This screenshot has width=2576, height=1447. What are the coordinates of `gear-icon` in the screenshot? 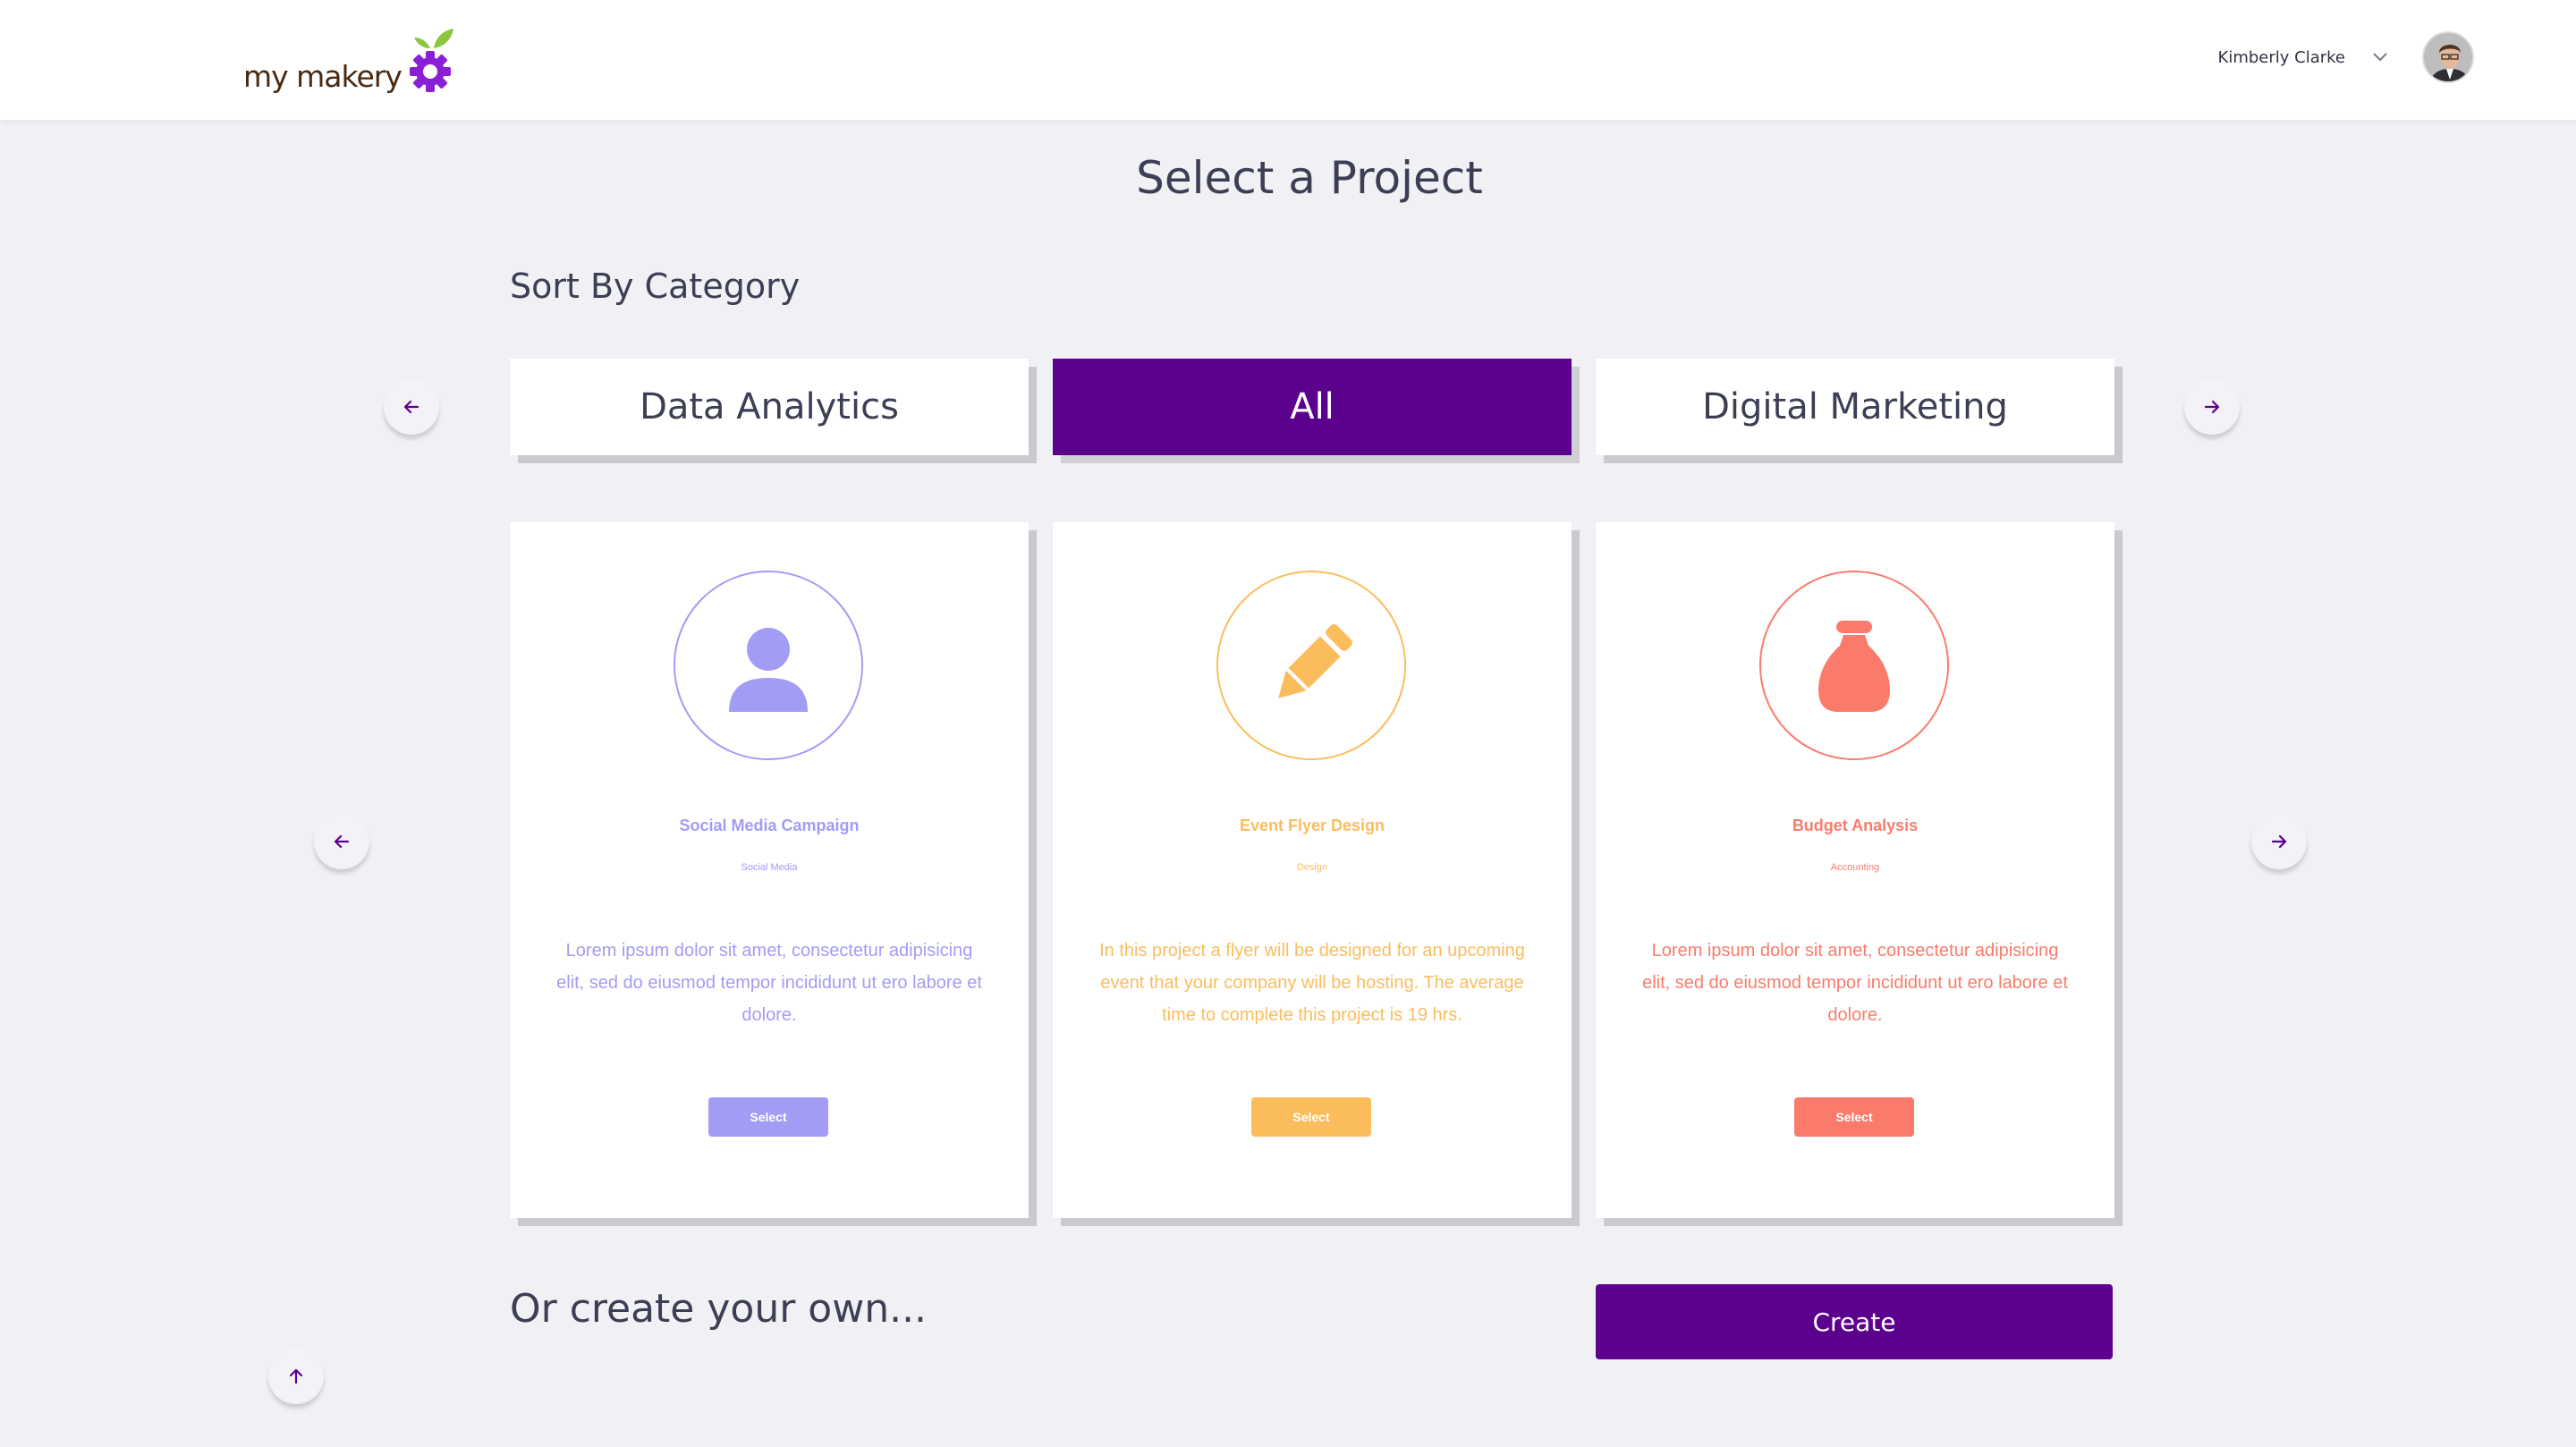 It's located at (432, 61).